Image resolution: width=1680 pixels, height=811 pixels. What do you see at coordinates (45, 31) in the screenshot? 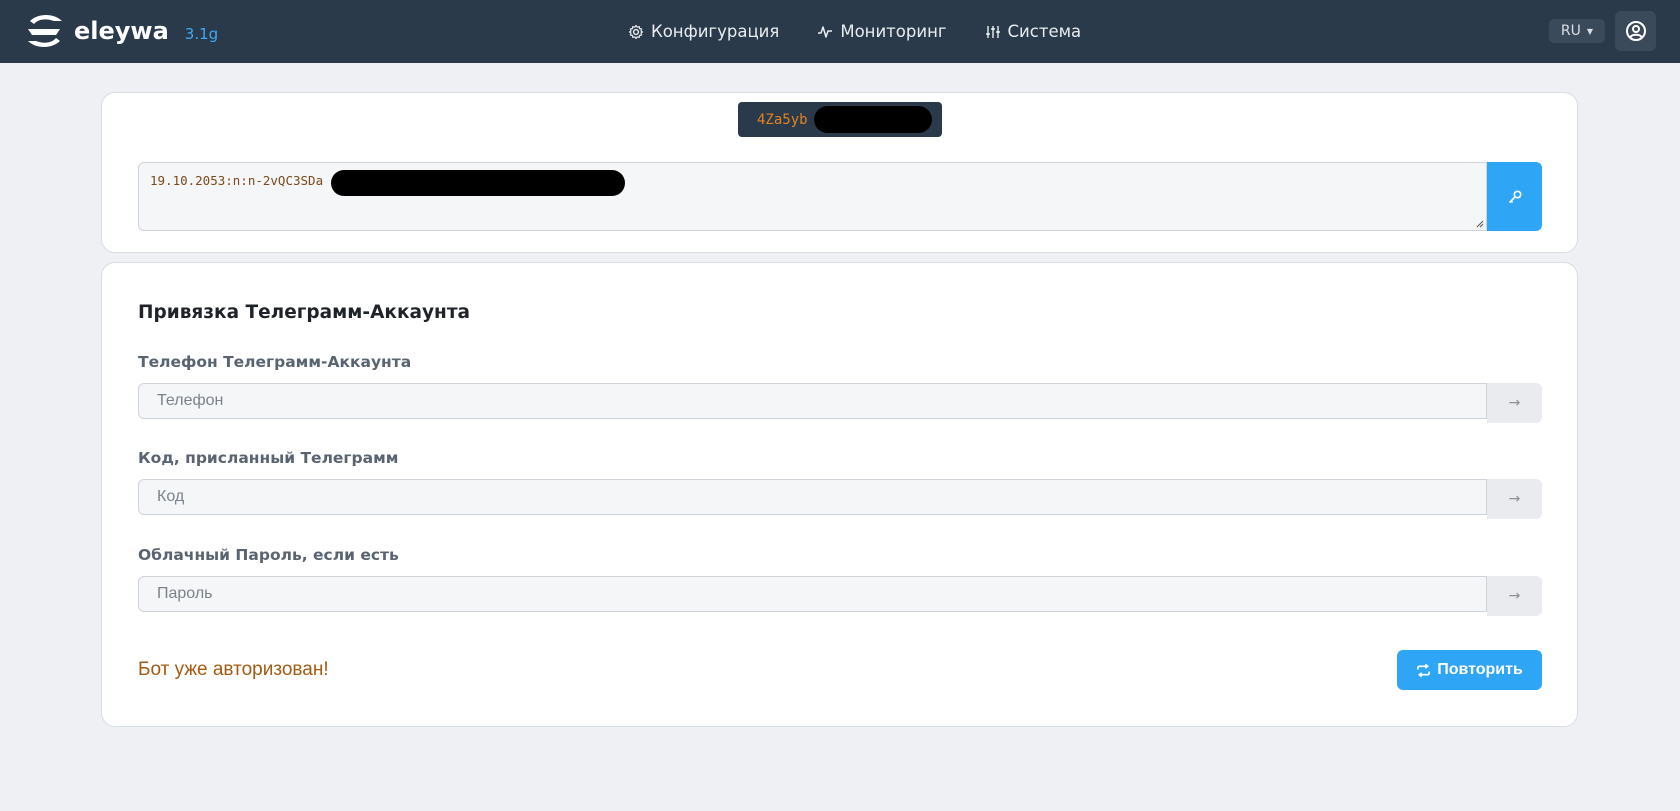
I see `eleywa-logo-icon` at bounding box center [45, 31].